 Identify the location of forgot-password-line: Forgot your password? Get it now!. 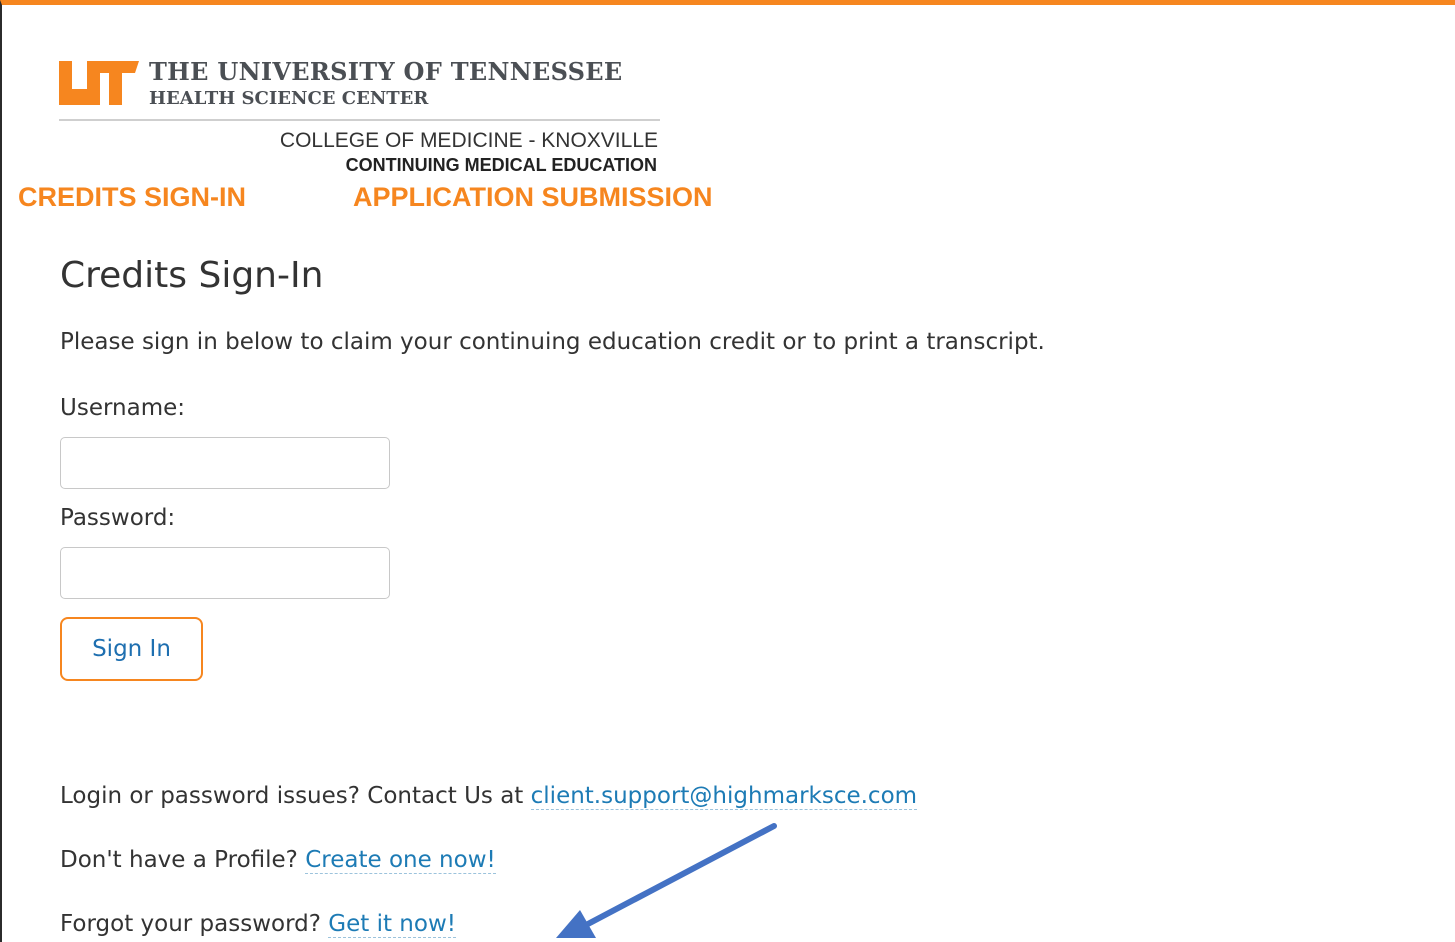
(258, 924).